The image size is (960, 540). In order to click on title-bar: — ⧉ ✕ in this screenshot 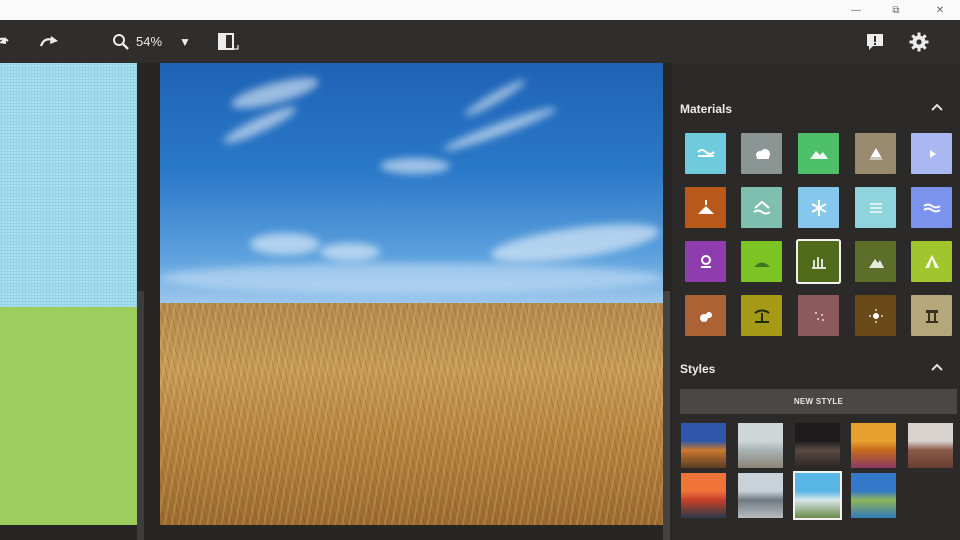, I will do `click(480, 10)`.